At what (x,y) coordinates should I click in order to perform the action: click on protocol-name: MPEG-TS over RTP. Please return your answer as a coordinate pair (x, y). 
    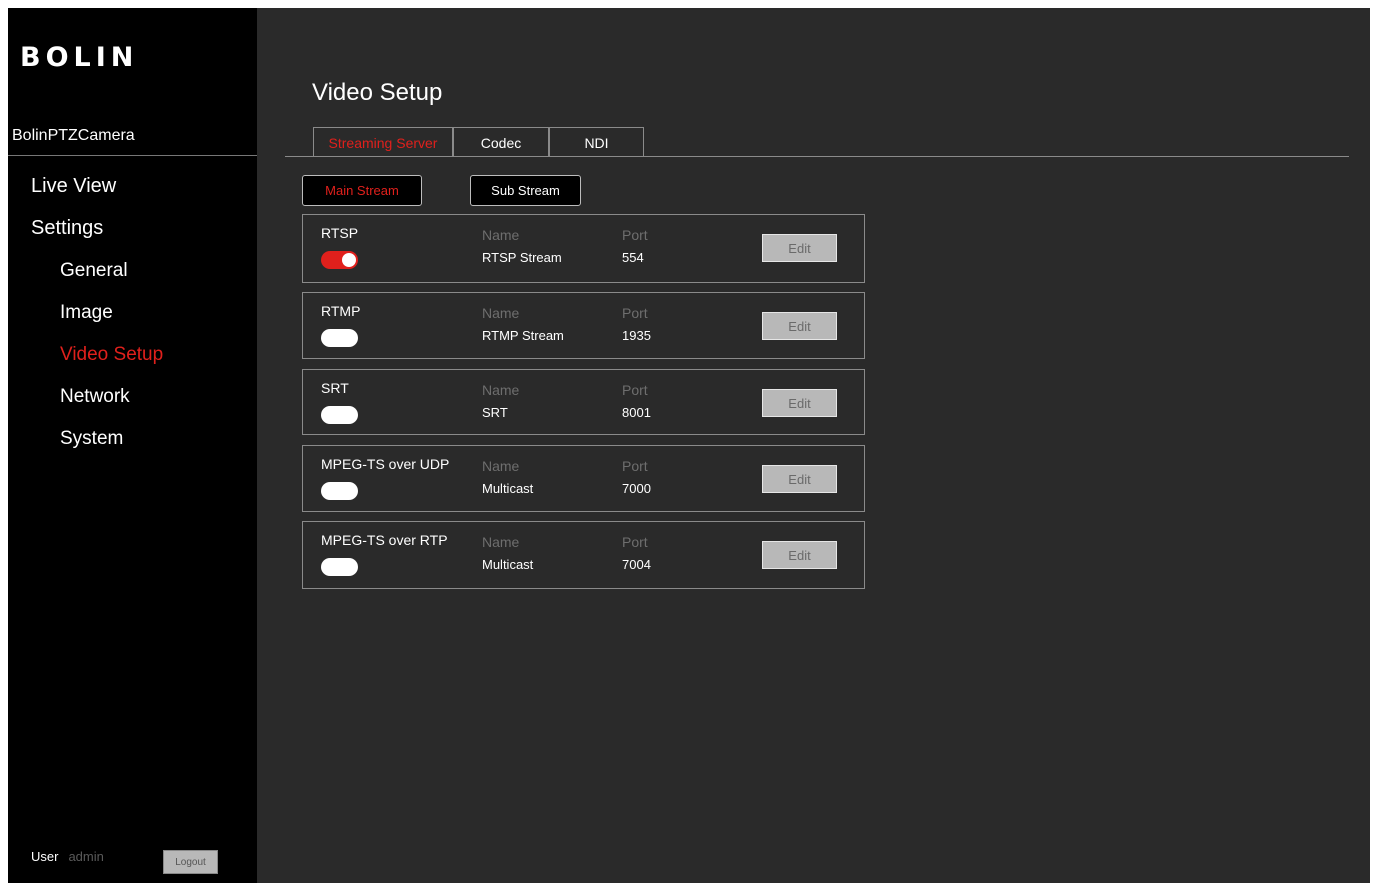
    Looking at the image, I should click on (384, 540).